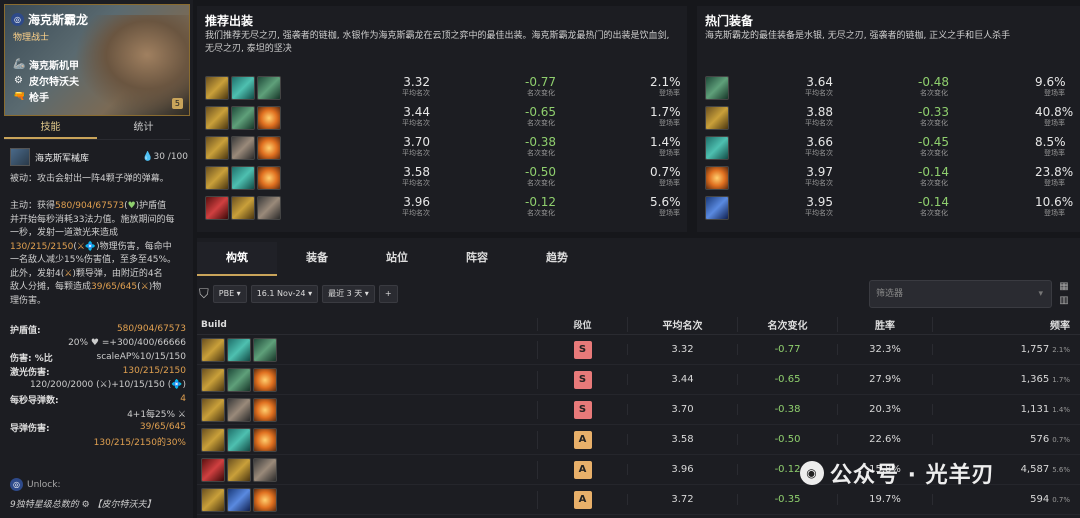  I want to click on table-row: S 3.44 -0.65 27.9% 1,365 1.7%, so click(638, 380).